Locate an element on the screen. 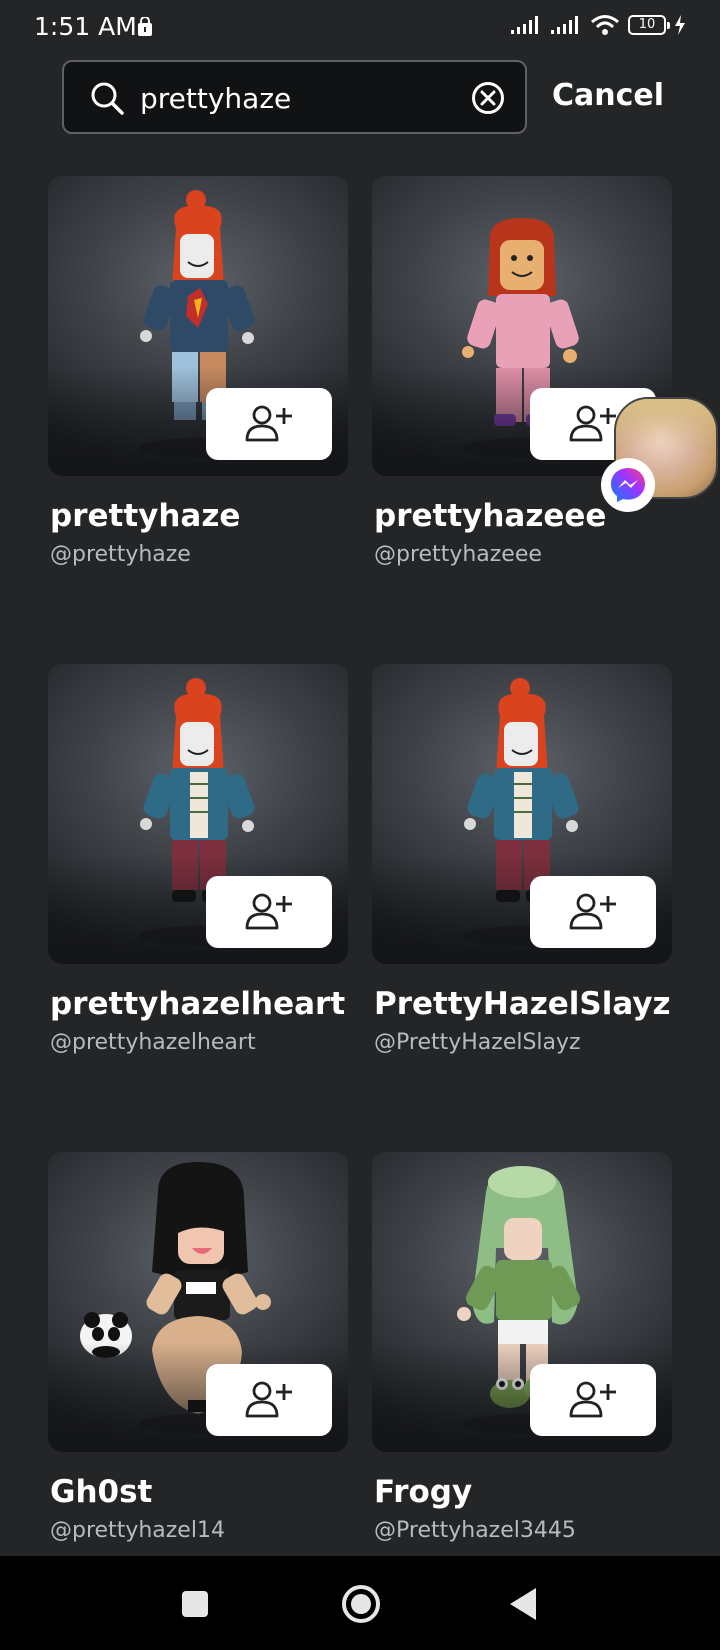 This screenshot has width=720, height=1650. username: @prettyhazelheart is located at coordinates (153, 1042).